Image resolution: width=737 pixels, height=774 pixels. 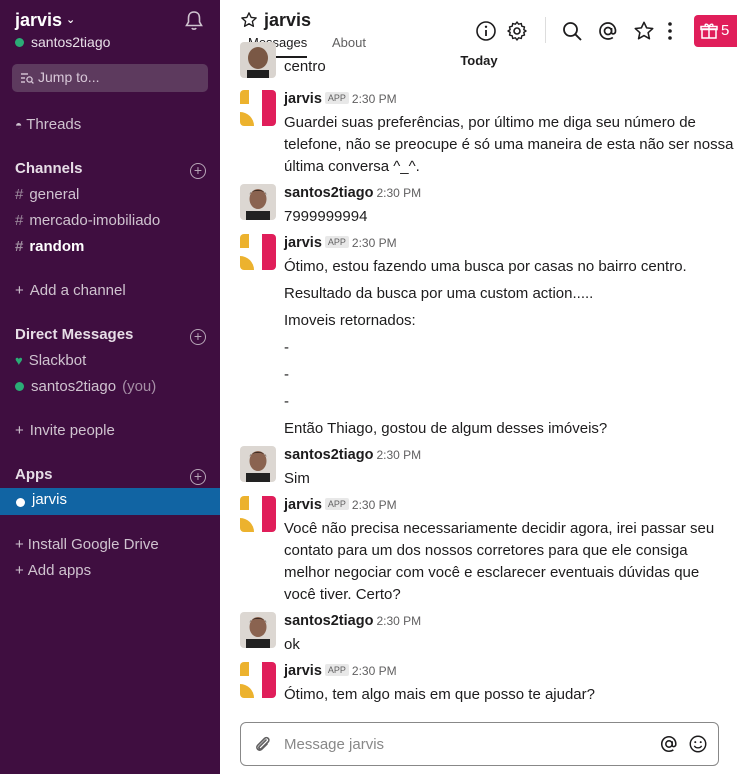 I want to click on jump-to-icon, so click(x=27, y=78).